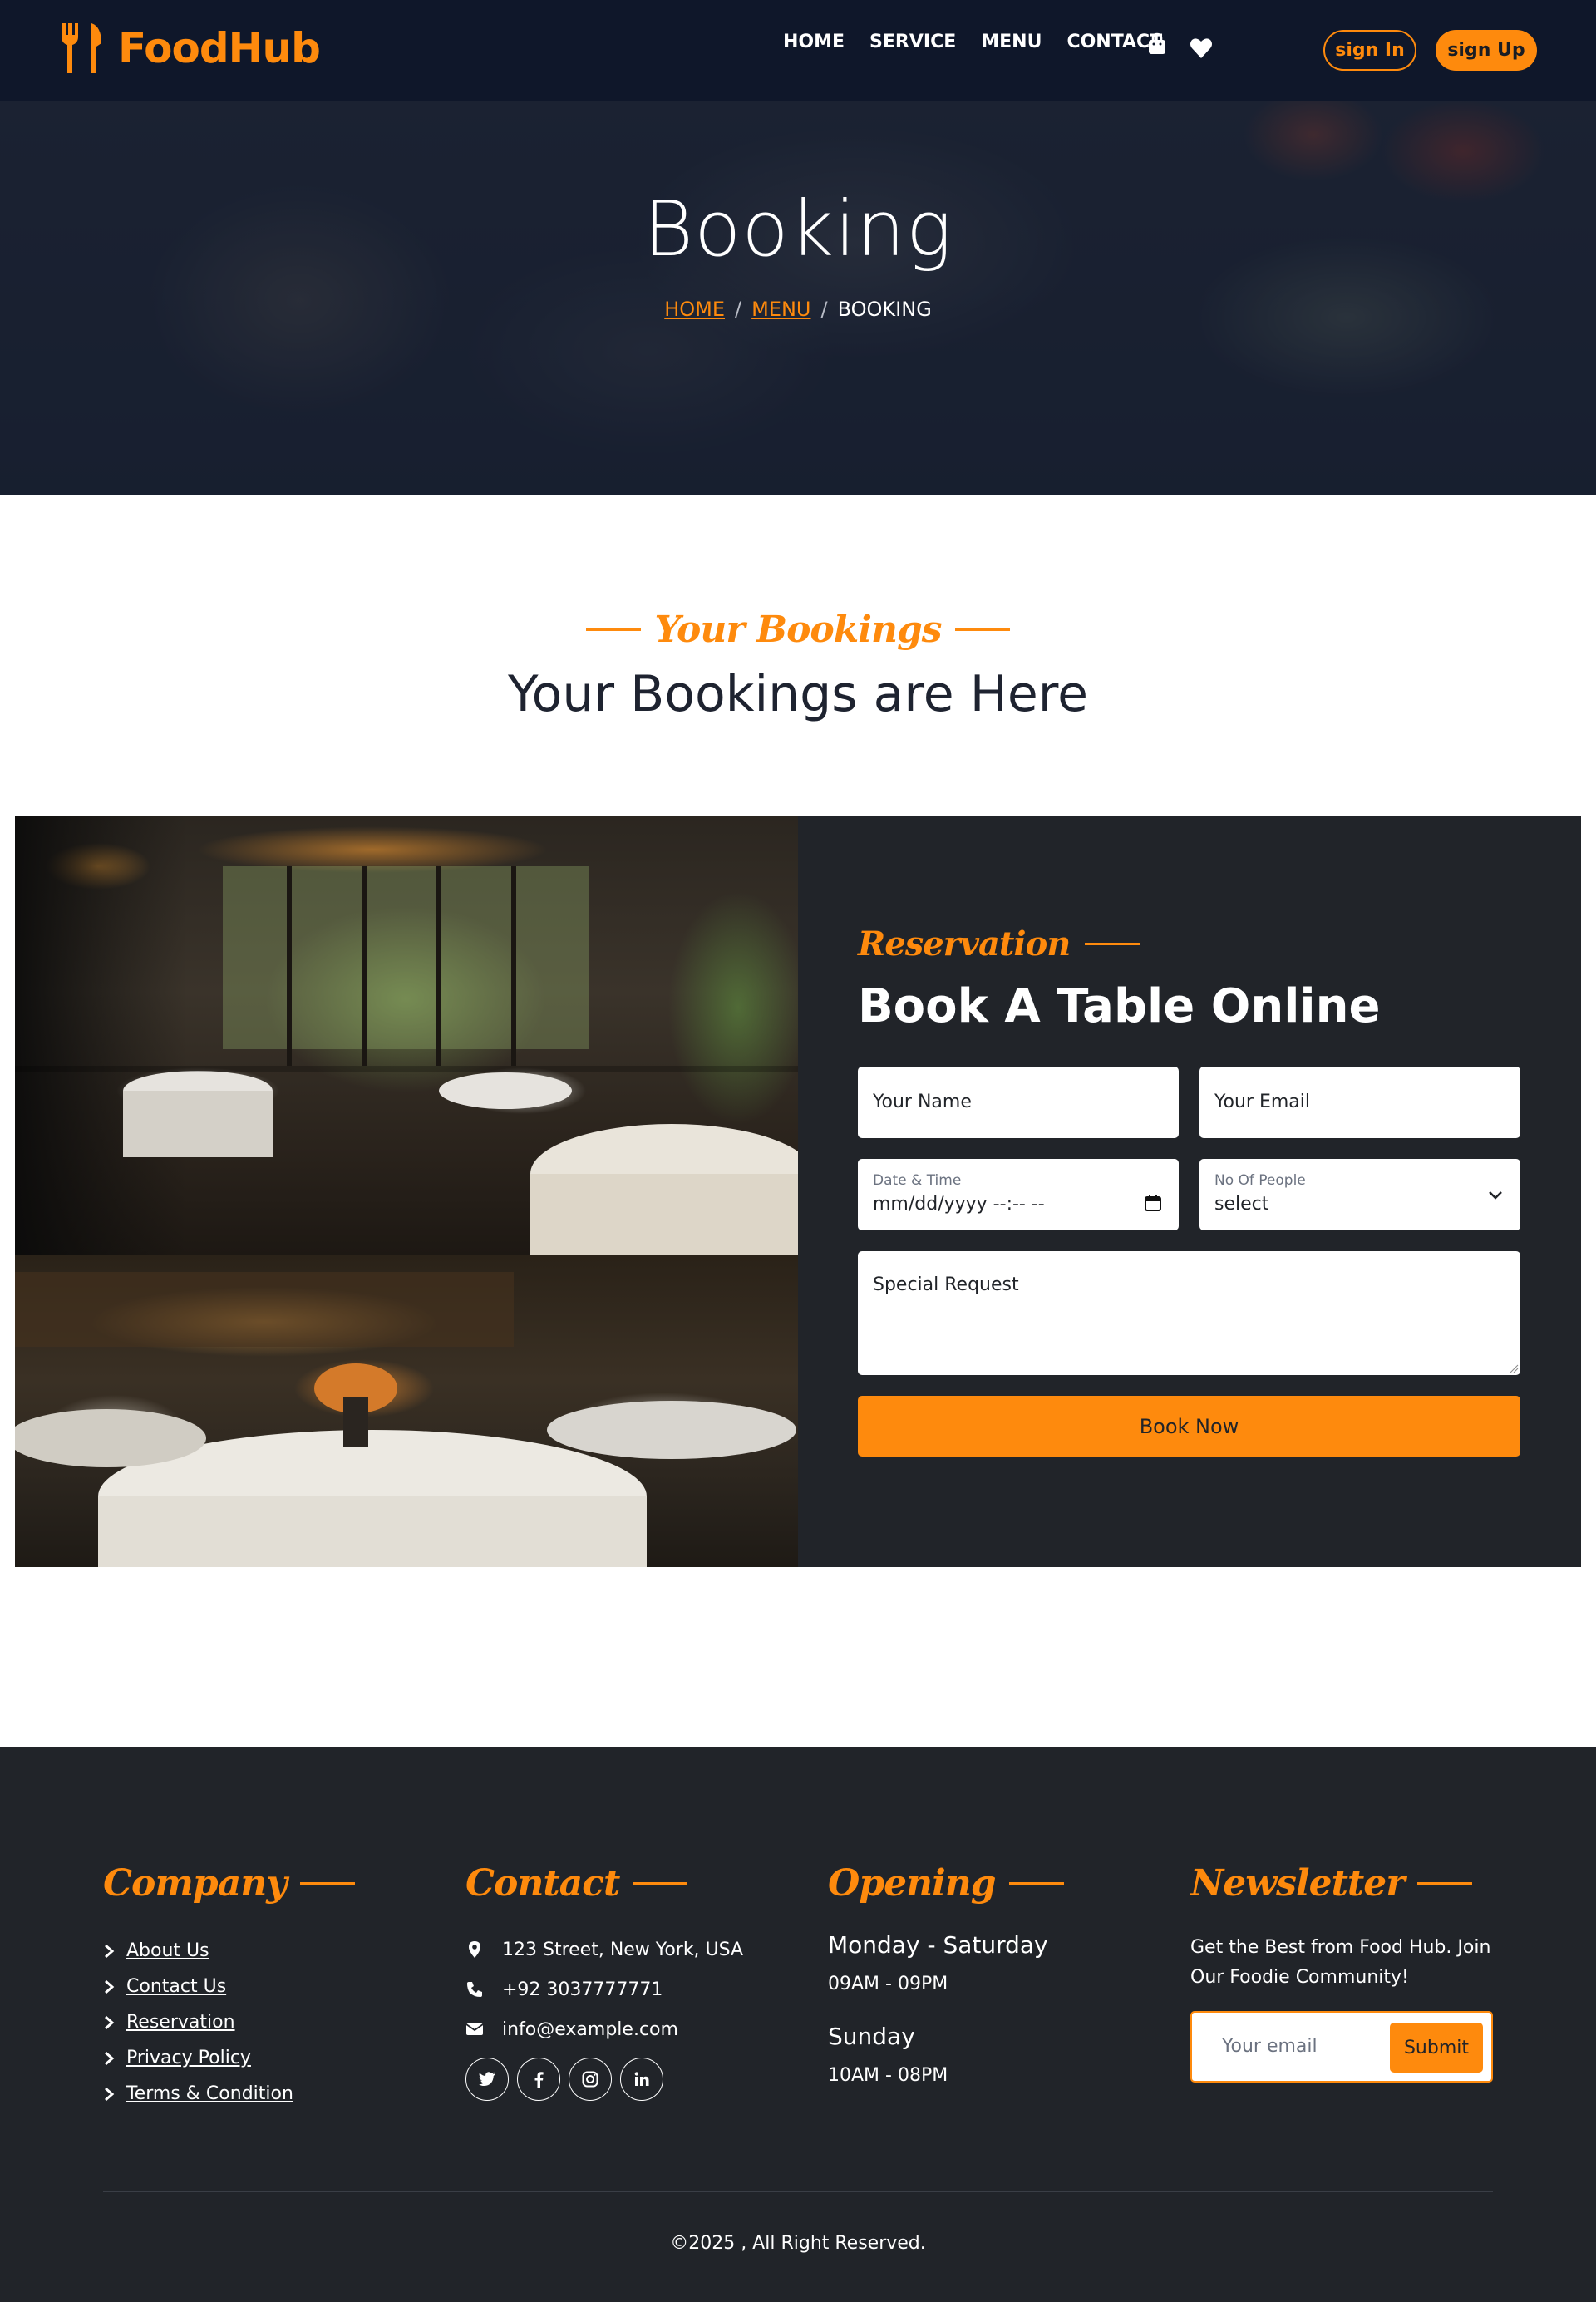  I want to click on map-pin-icon, so click(475, 1949).